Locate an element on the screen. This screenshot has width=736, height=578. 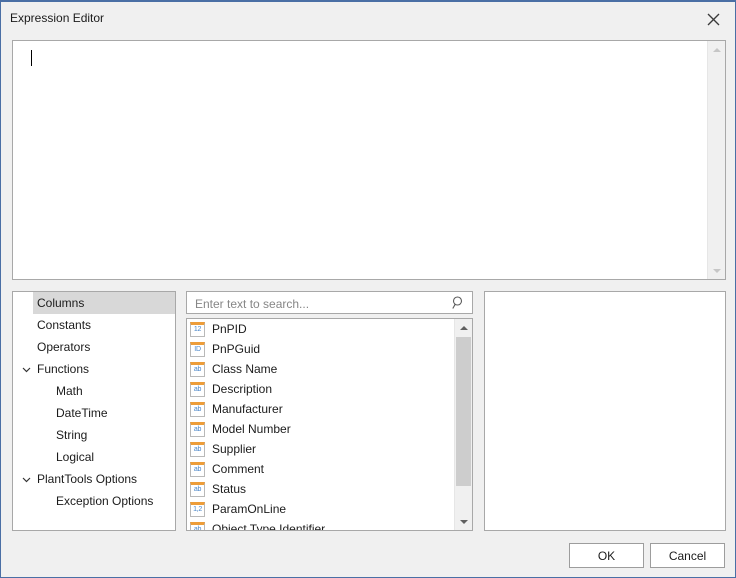
window-title: Expression Editor is located at coordinates (57, 18).